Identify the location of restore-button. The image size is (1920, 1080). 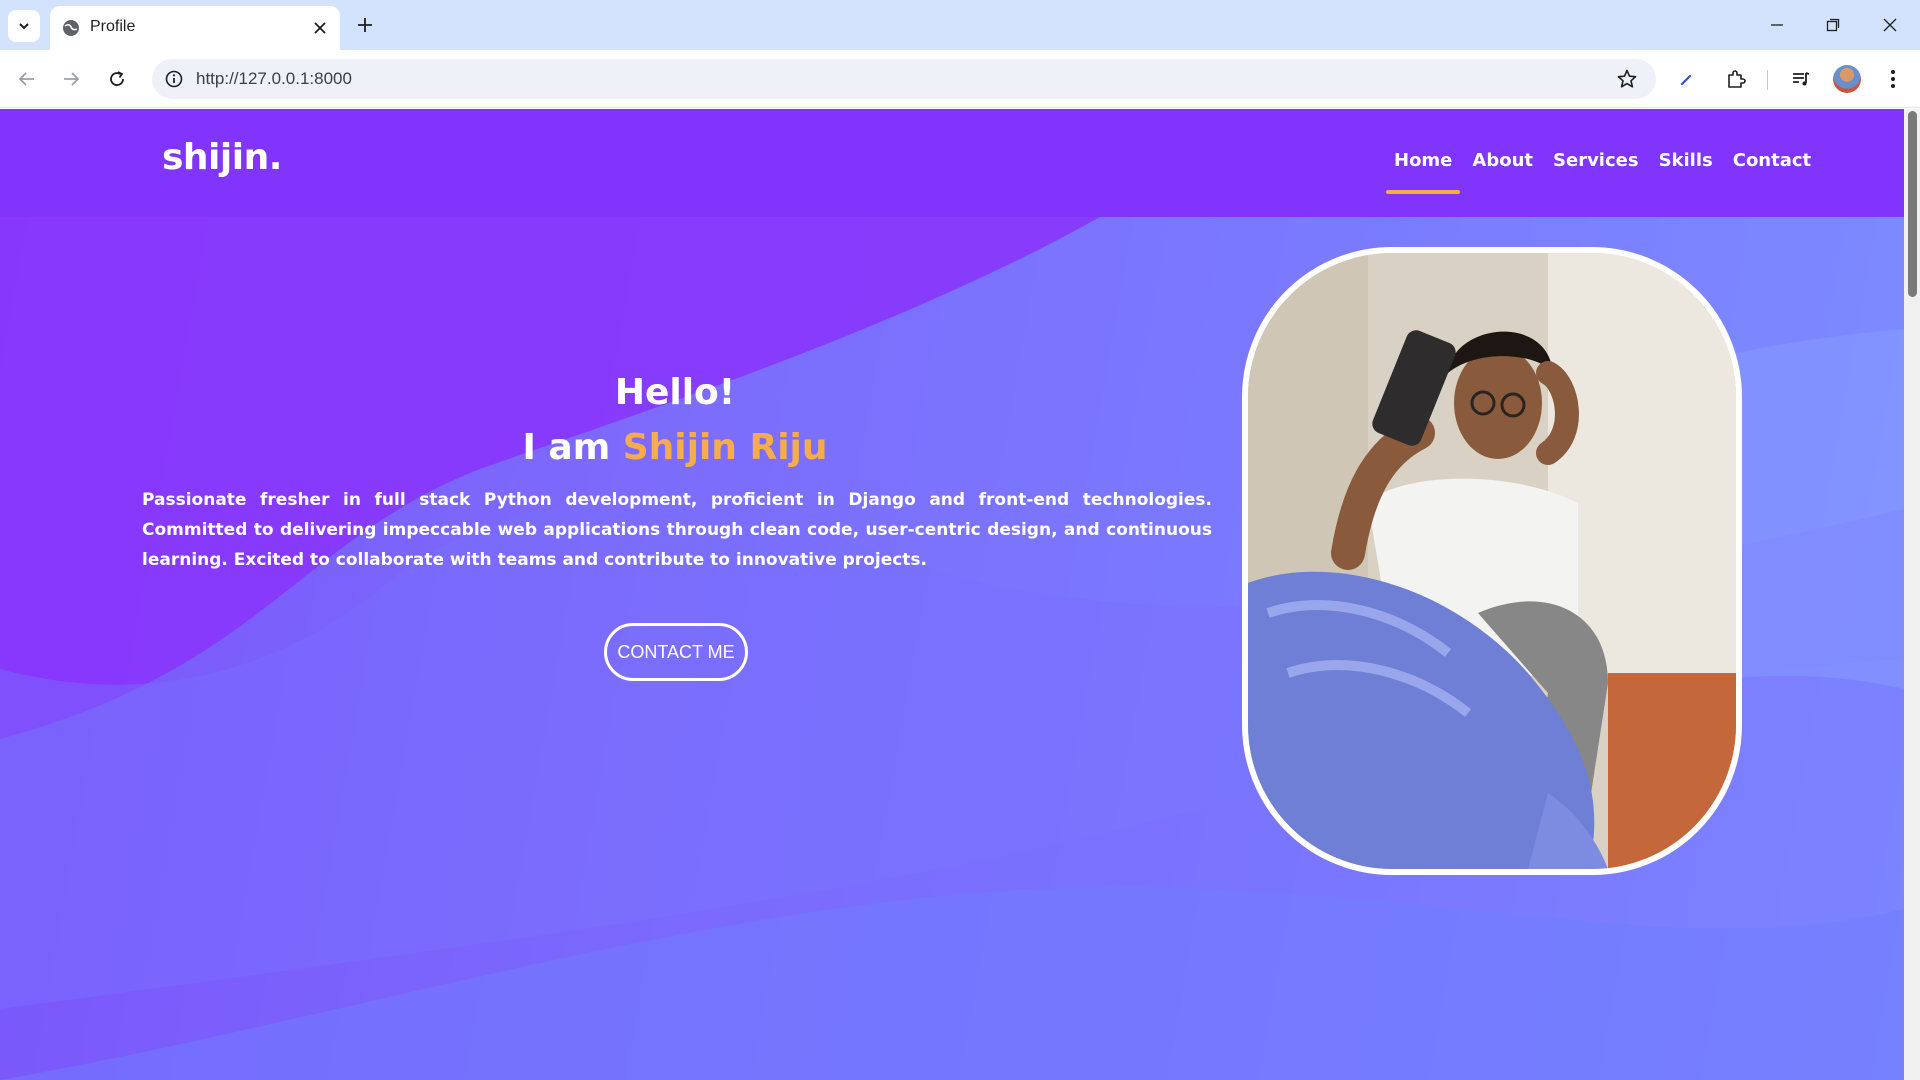
(1833, 25).